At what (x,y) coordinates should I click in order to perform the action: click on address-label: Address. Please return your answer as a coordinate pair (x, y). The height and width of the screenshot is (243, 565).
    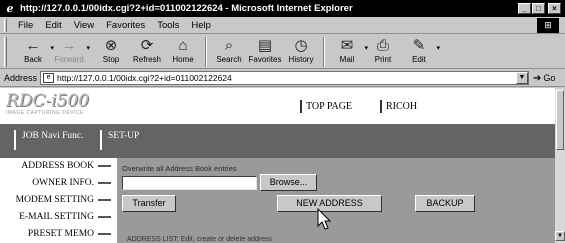
    Looking at the image, I should click on (21, 78).